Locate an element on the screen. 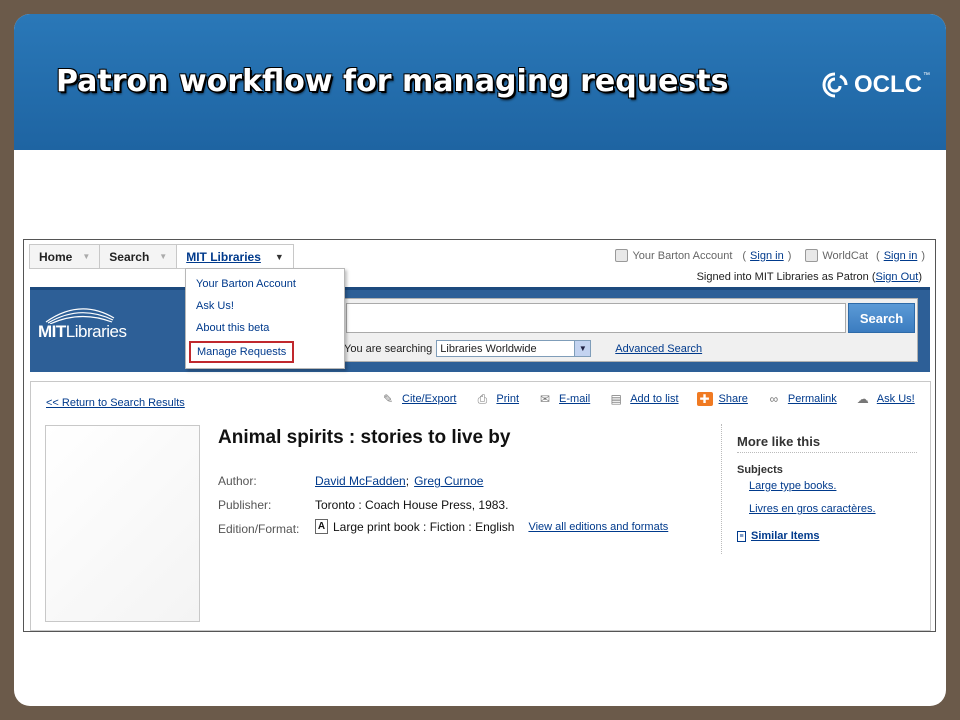  similar-items-link: ≡ Similar Items is located at coordinates (778, 536).